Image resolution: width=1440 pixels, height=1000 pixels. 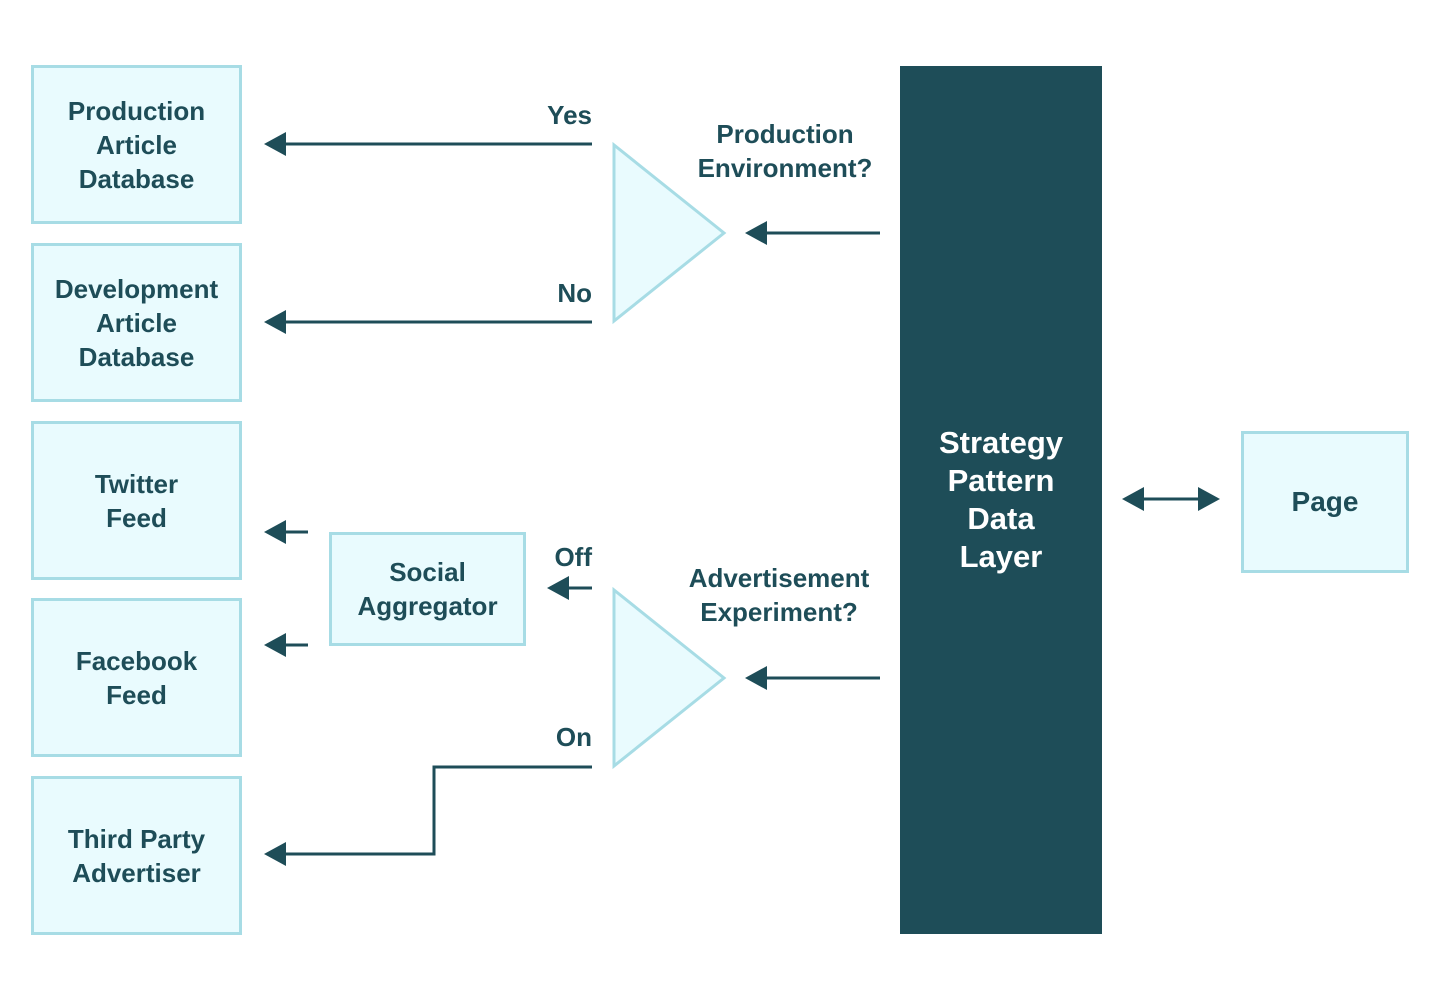 I want to click on box-facebook-feed: Facebook Feed, so click(x=136, y=677).